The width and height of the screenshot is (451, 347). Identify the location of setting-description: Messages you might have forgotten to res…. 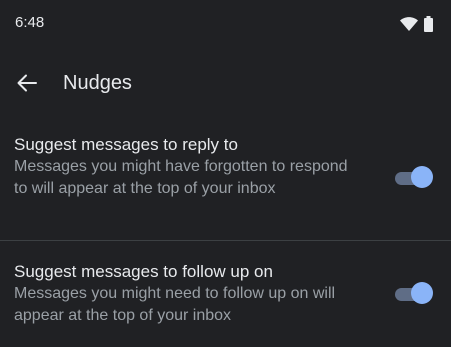
(181, 177).